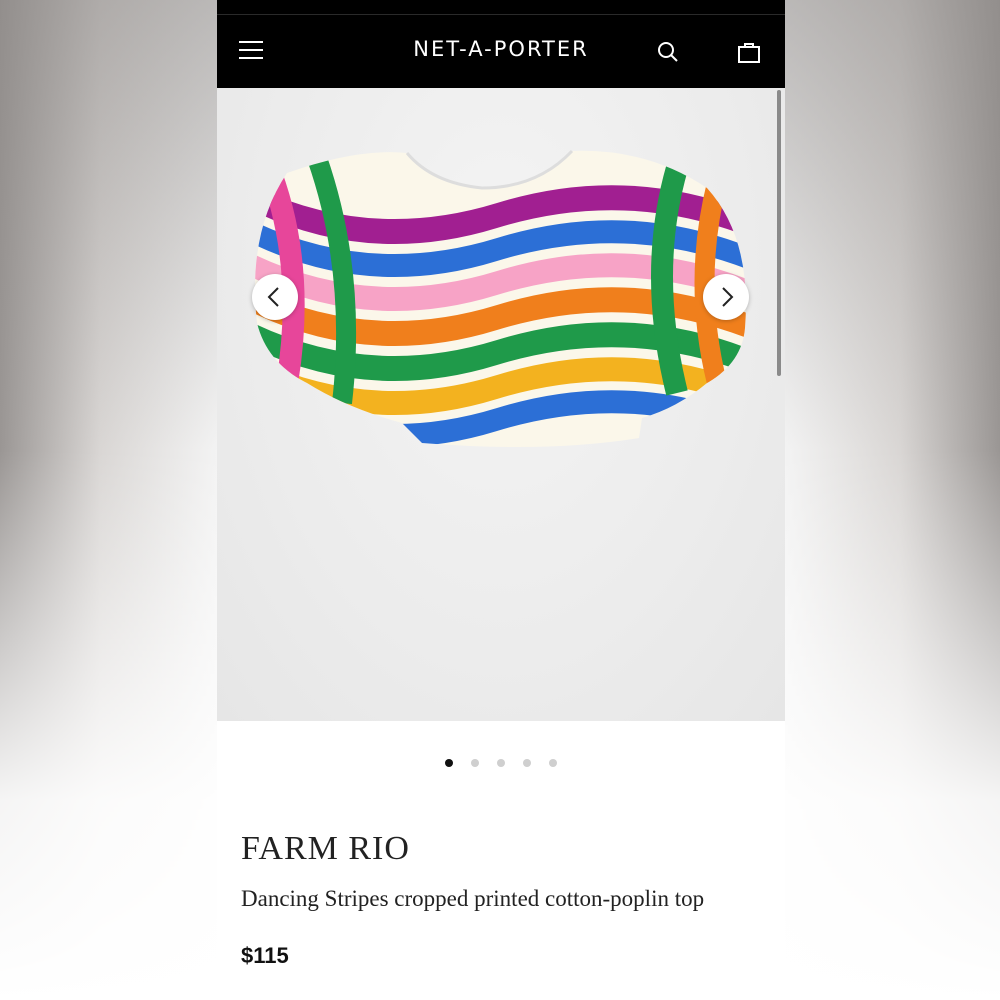 The width and height of the screenshot is (1000, 1000). Describe the element at coordinates (501, 49) in the screenshot. I see `site-logo: NET-A-PORTER` at that location.